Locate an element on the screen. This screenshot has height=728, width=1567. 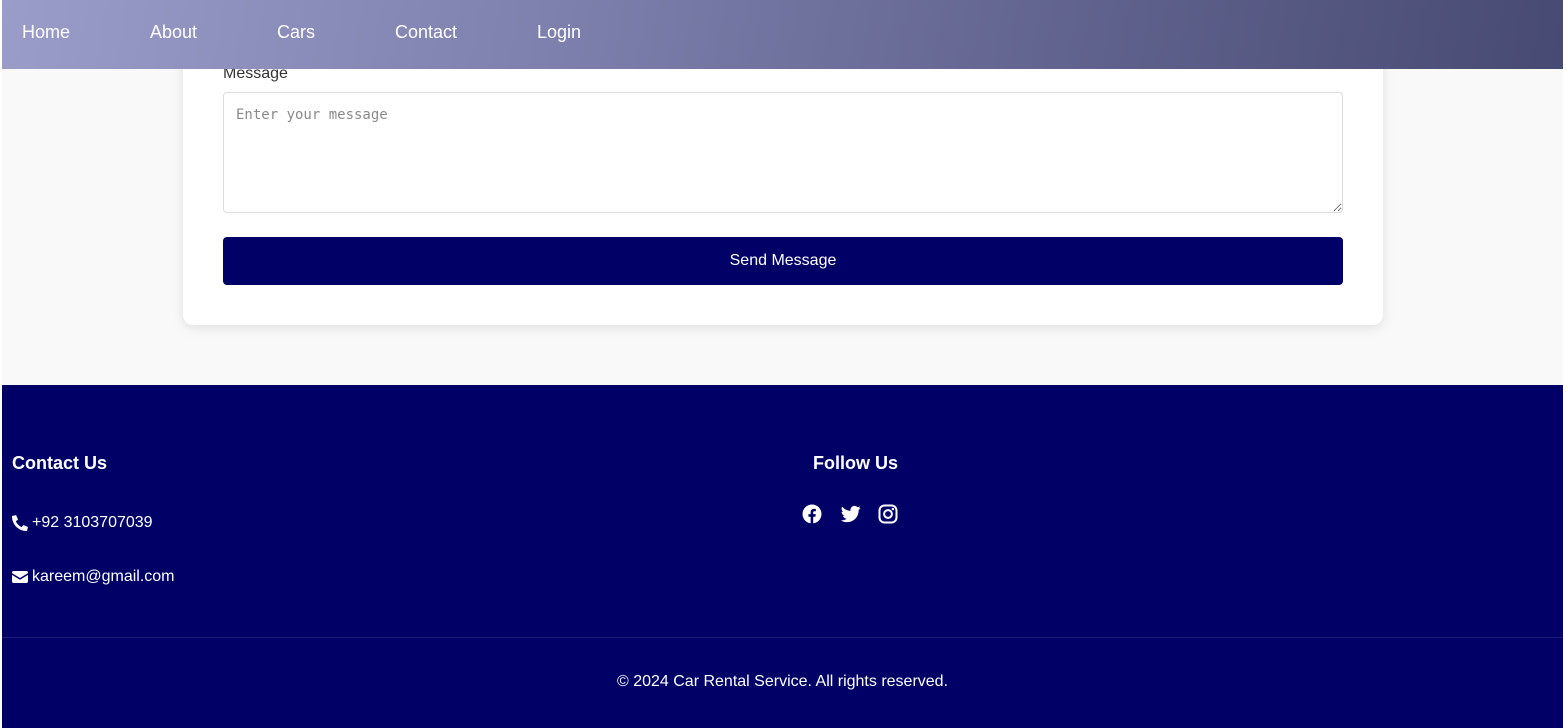
nav-link-about: About is located at coordinates (173, 32).